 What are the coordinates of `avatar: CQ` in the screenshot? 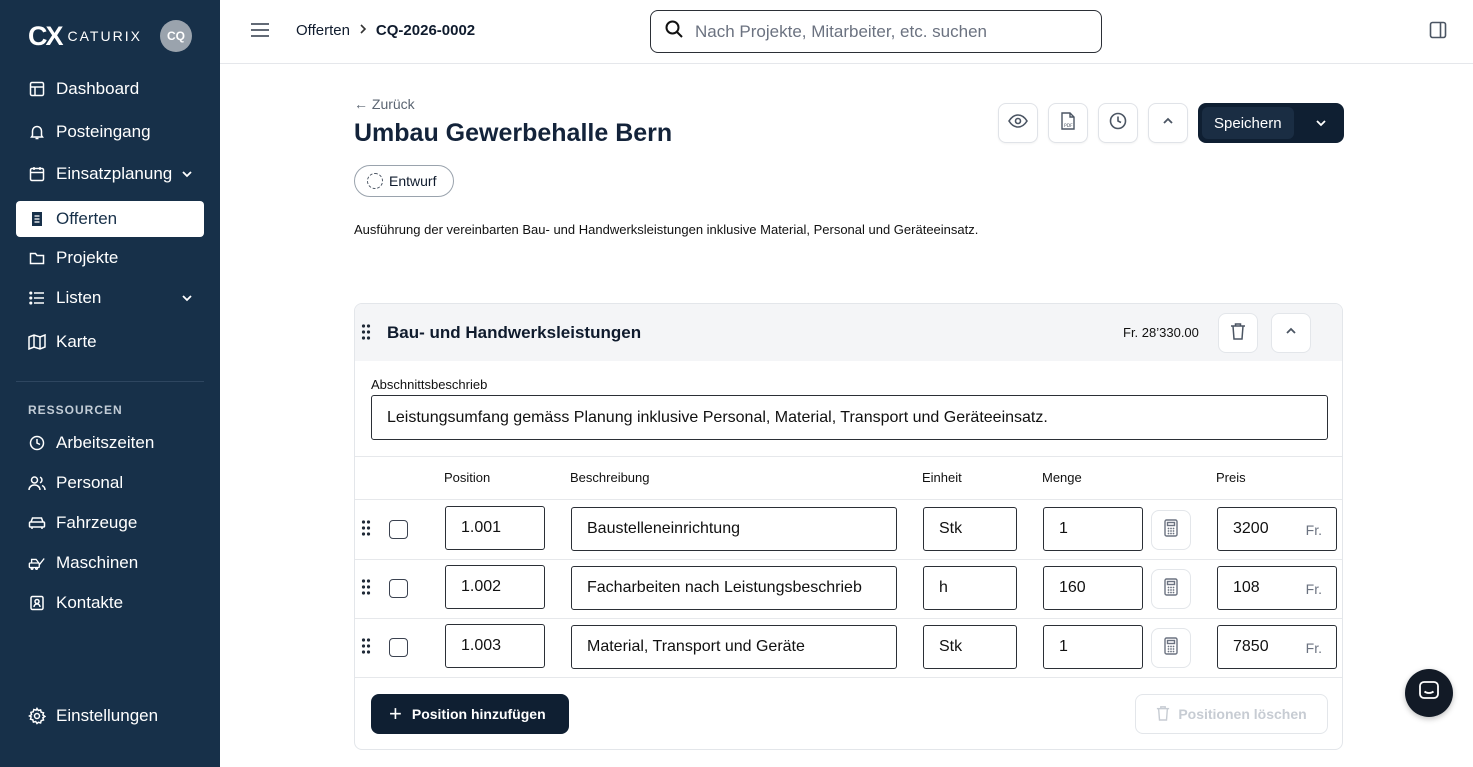 It's located at (176, 36).